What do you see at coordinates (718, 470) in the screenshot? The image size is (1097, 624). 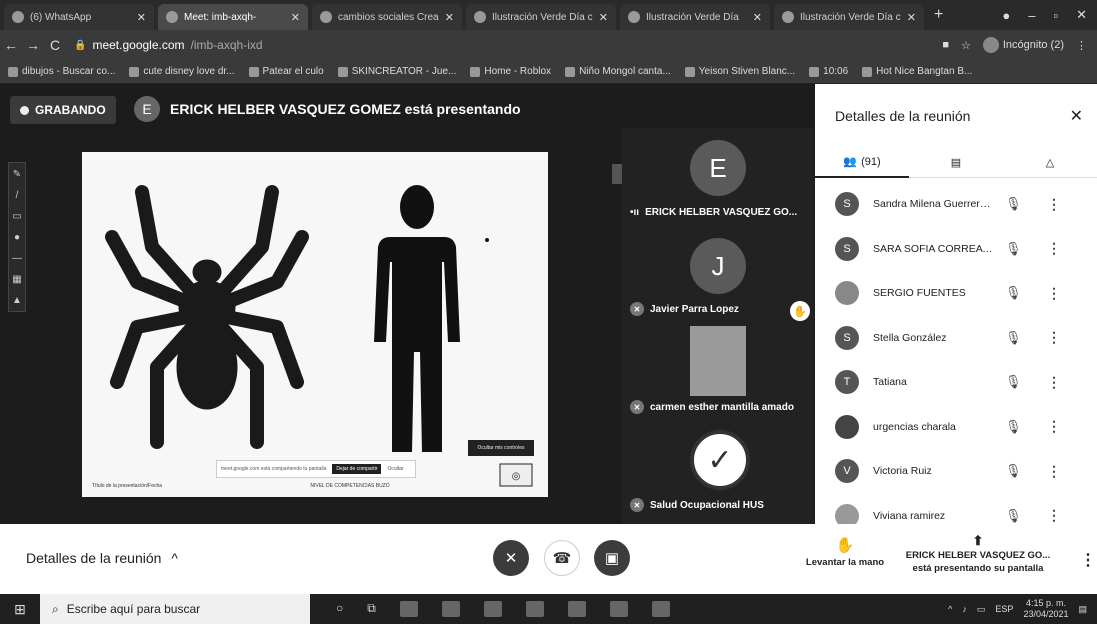 I see `participant-tile: ✓ ✕ Salud Ocupacional HUS` at bounding box center [718, 470].